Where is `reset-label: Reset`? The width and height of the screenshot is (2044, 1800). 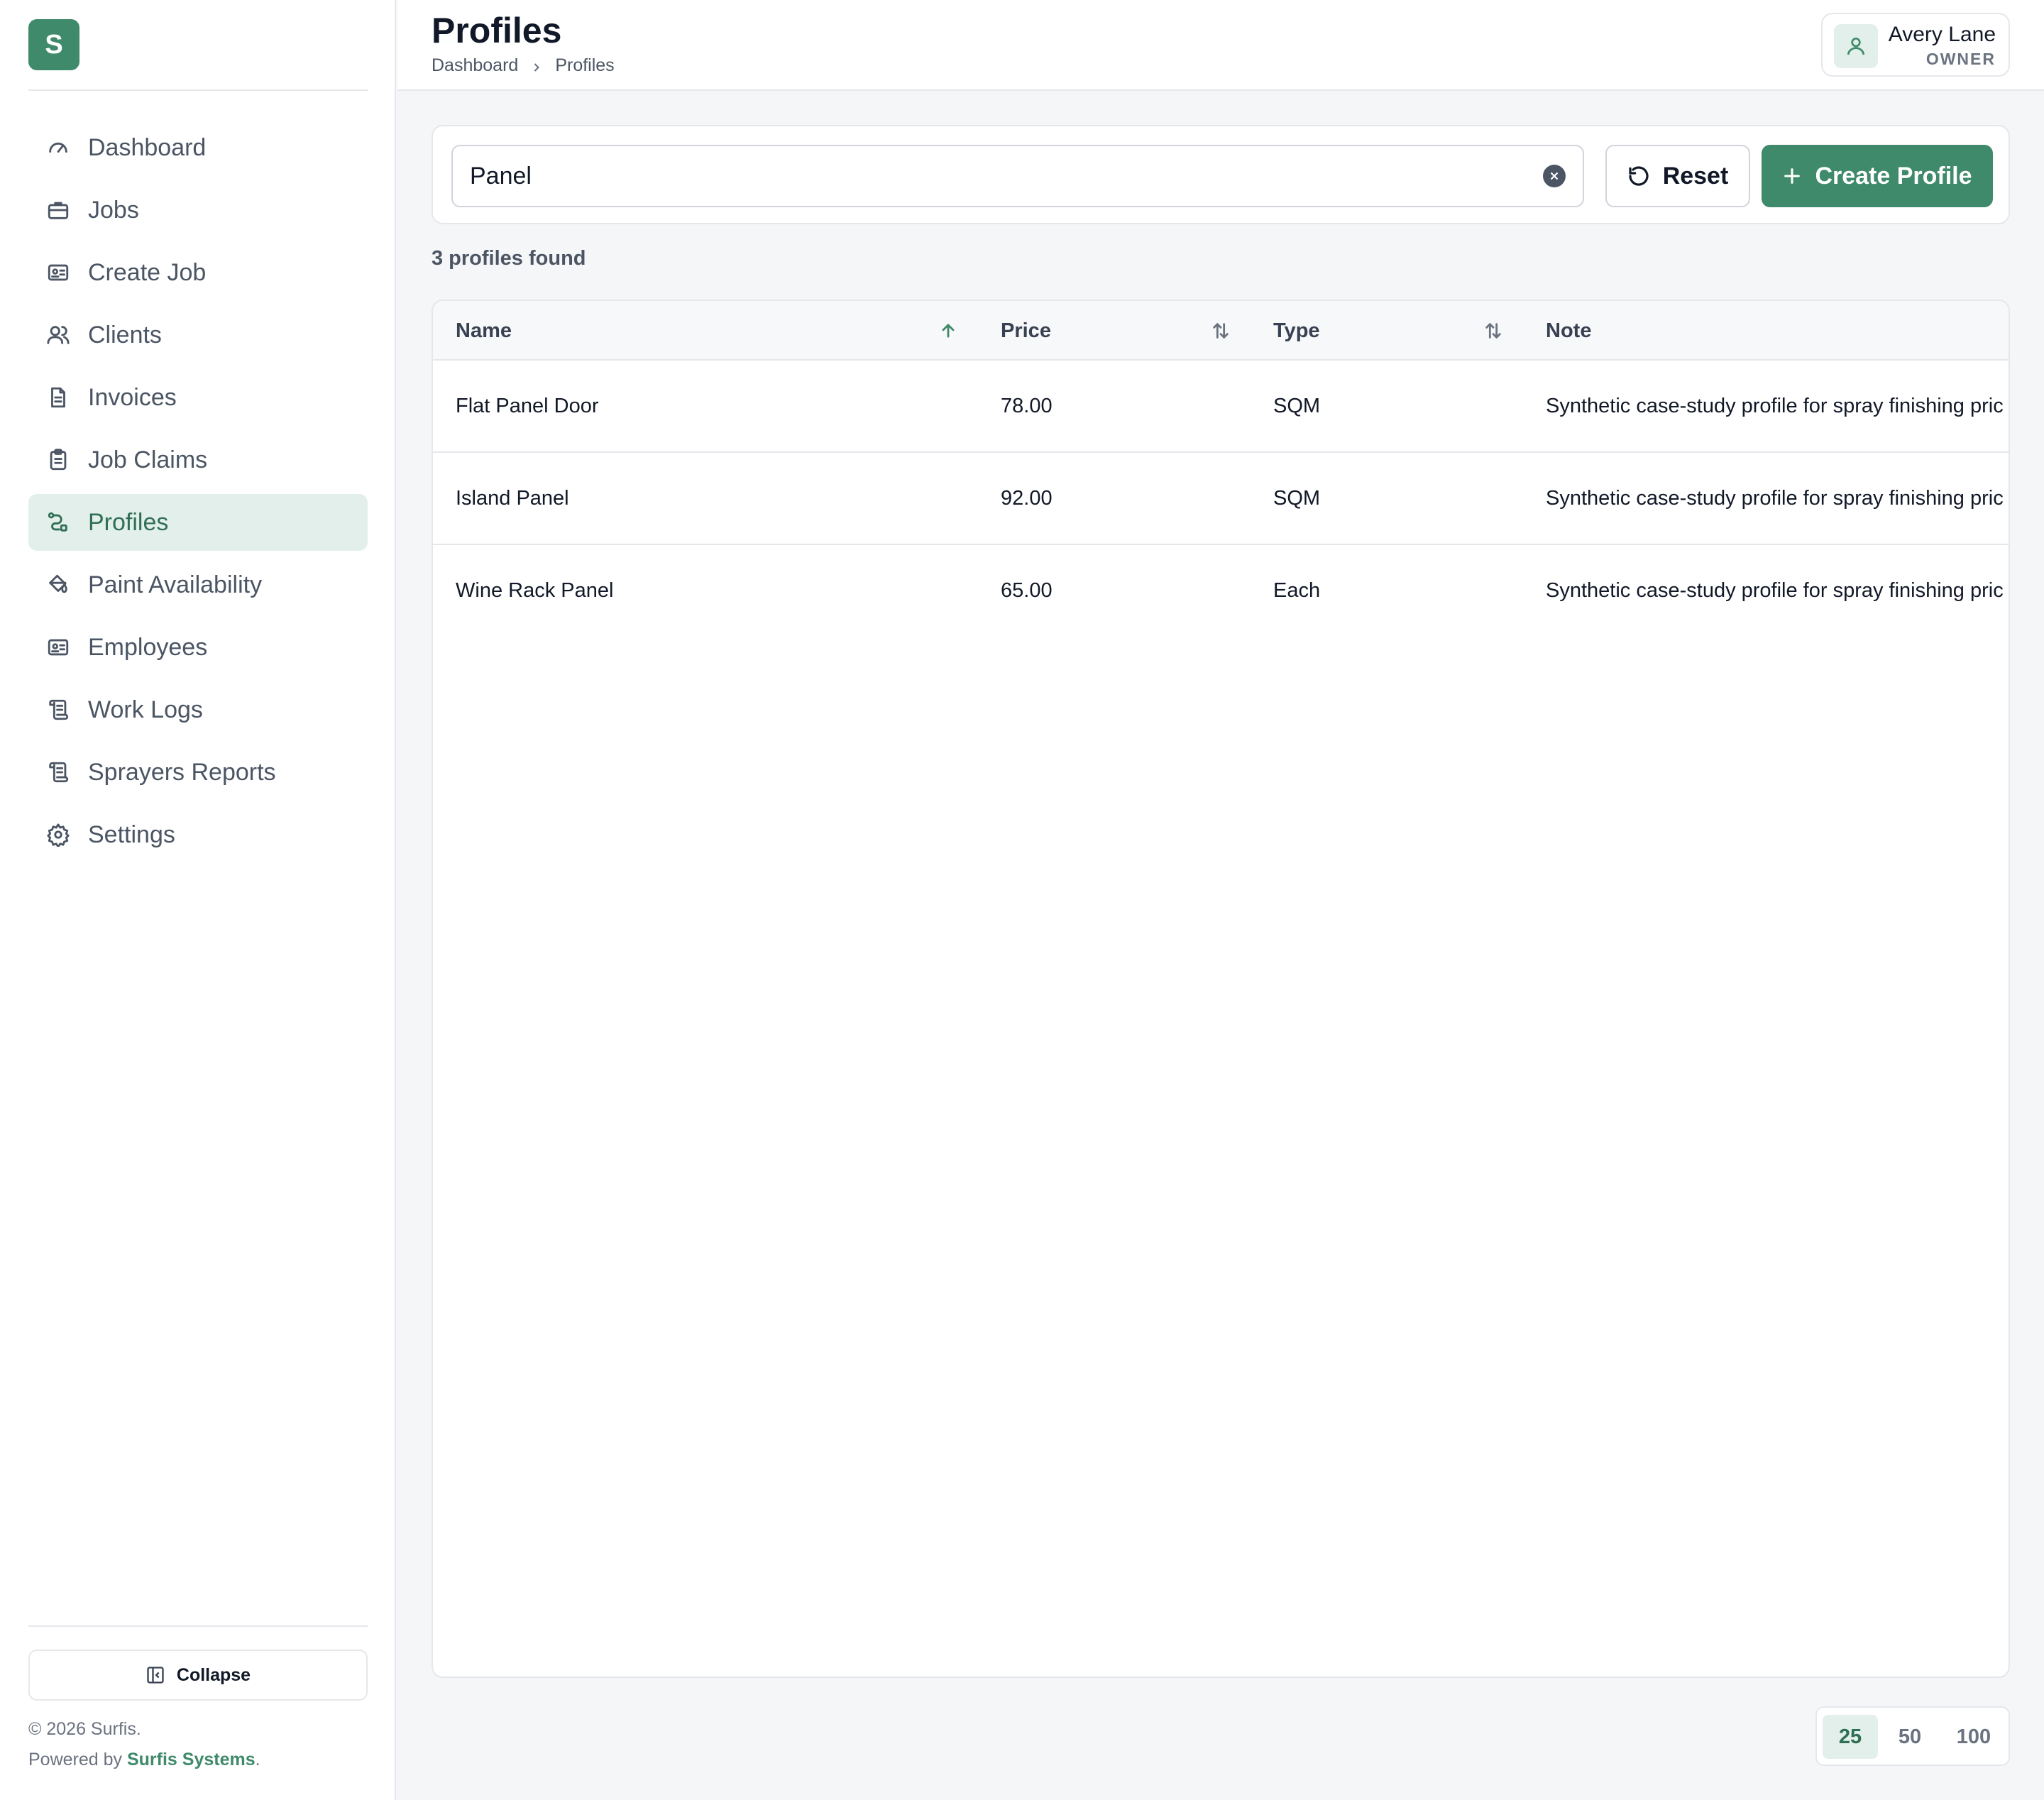
reset-label: Reset is located at coordinates (1696, 176).